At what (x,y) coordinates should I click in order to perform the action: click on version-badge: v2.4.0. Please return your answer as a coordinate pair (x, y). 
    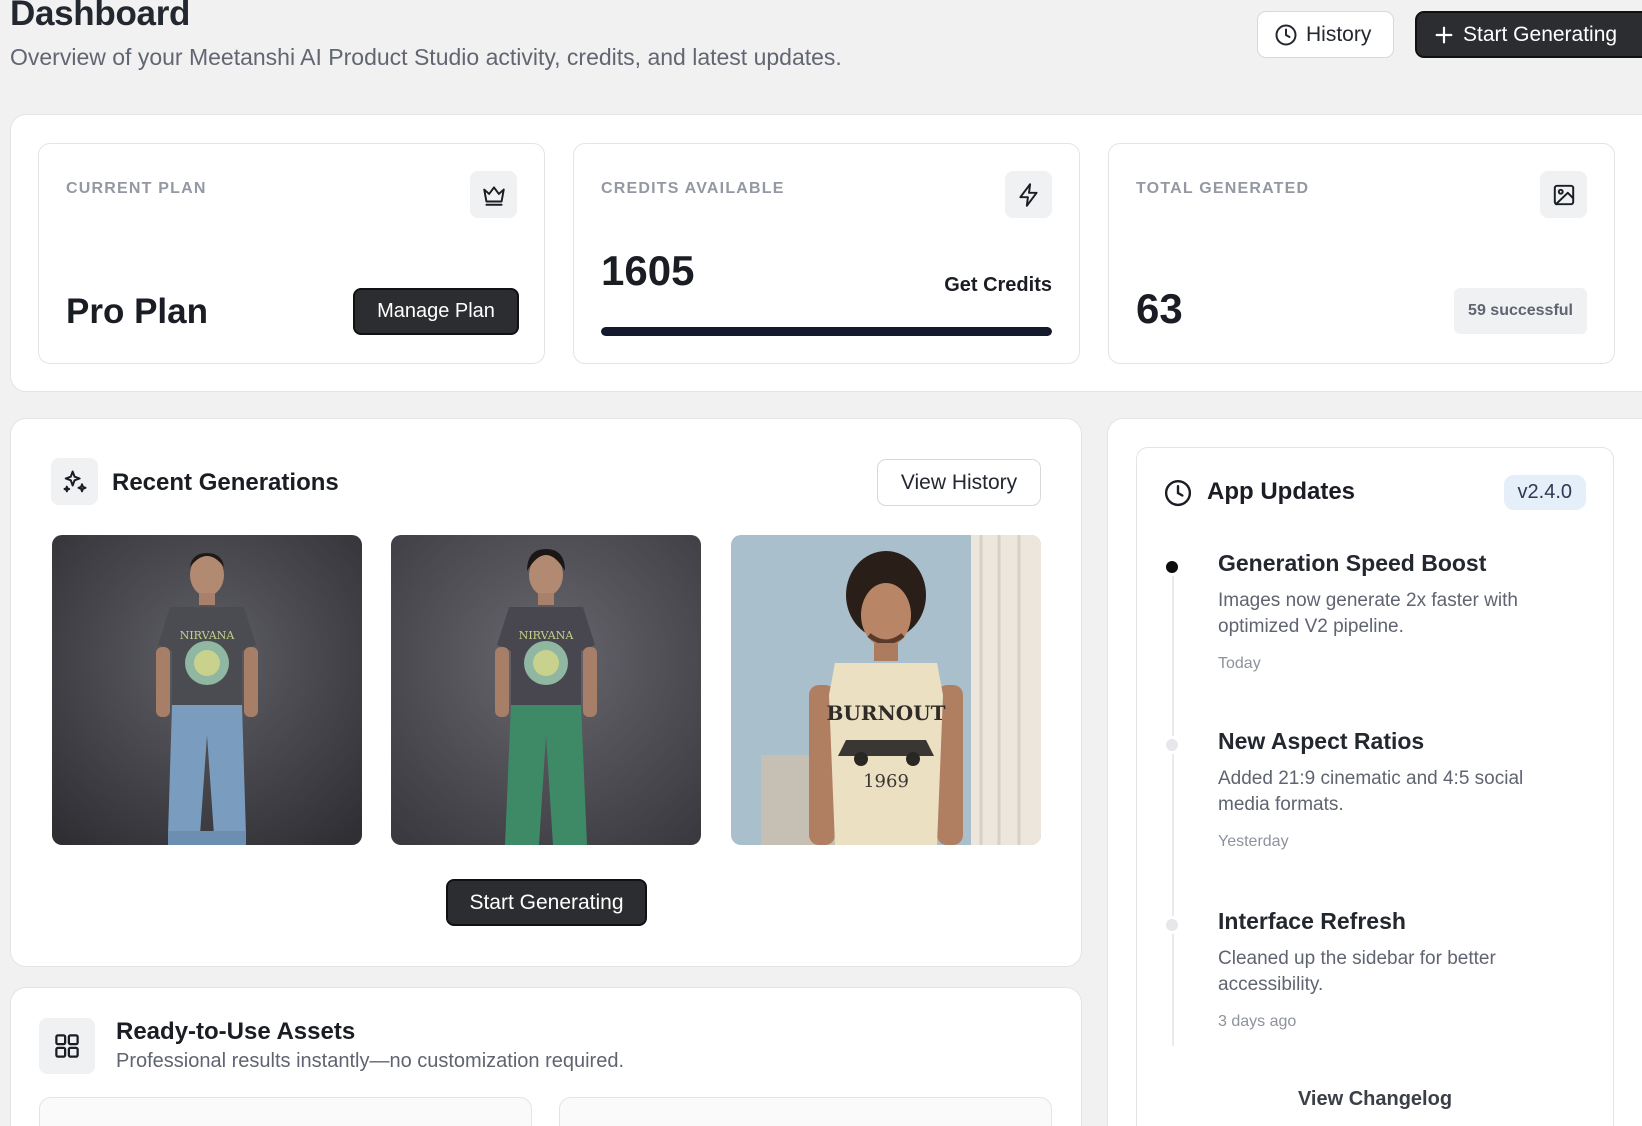
    Looking at the image, I should click on (1544, 492).